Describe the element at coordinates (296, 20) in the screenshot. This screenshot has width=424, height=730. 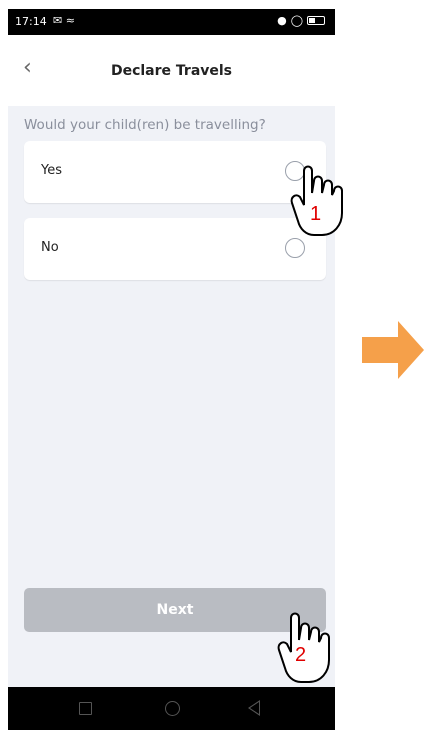
I see `alarm-icon: ◯` at that location.